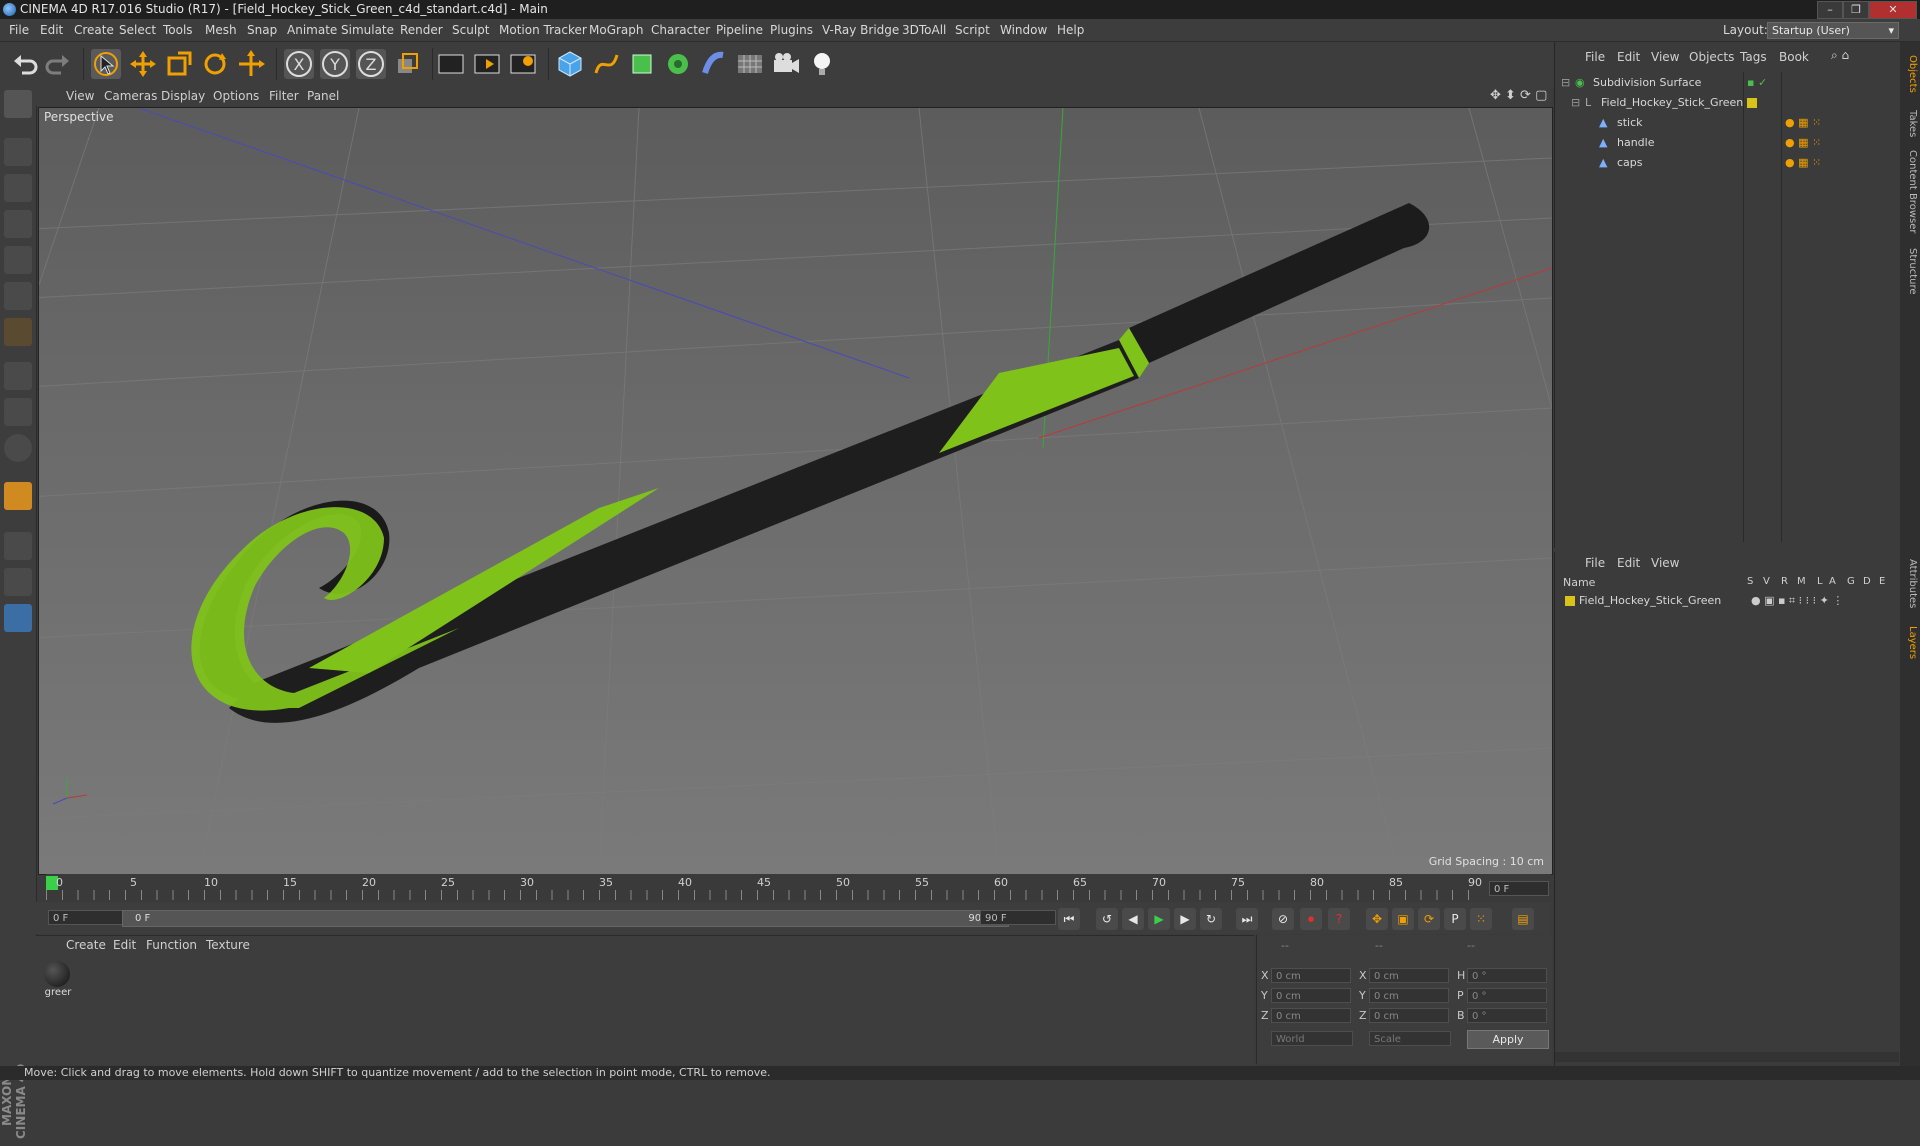  I want to click on viewport-navigate-icons: ✥ ⬍ ⟳ ▢, so click(1518, 96).